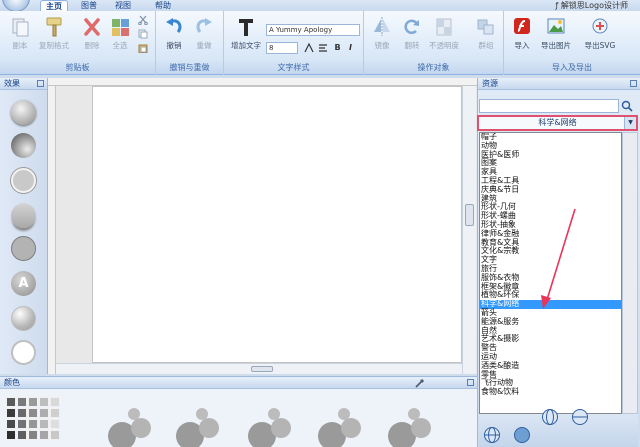 The image size is (640, 447). I want to click on category-item: 帽子, so click(550, 137).